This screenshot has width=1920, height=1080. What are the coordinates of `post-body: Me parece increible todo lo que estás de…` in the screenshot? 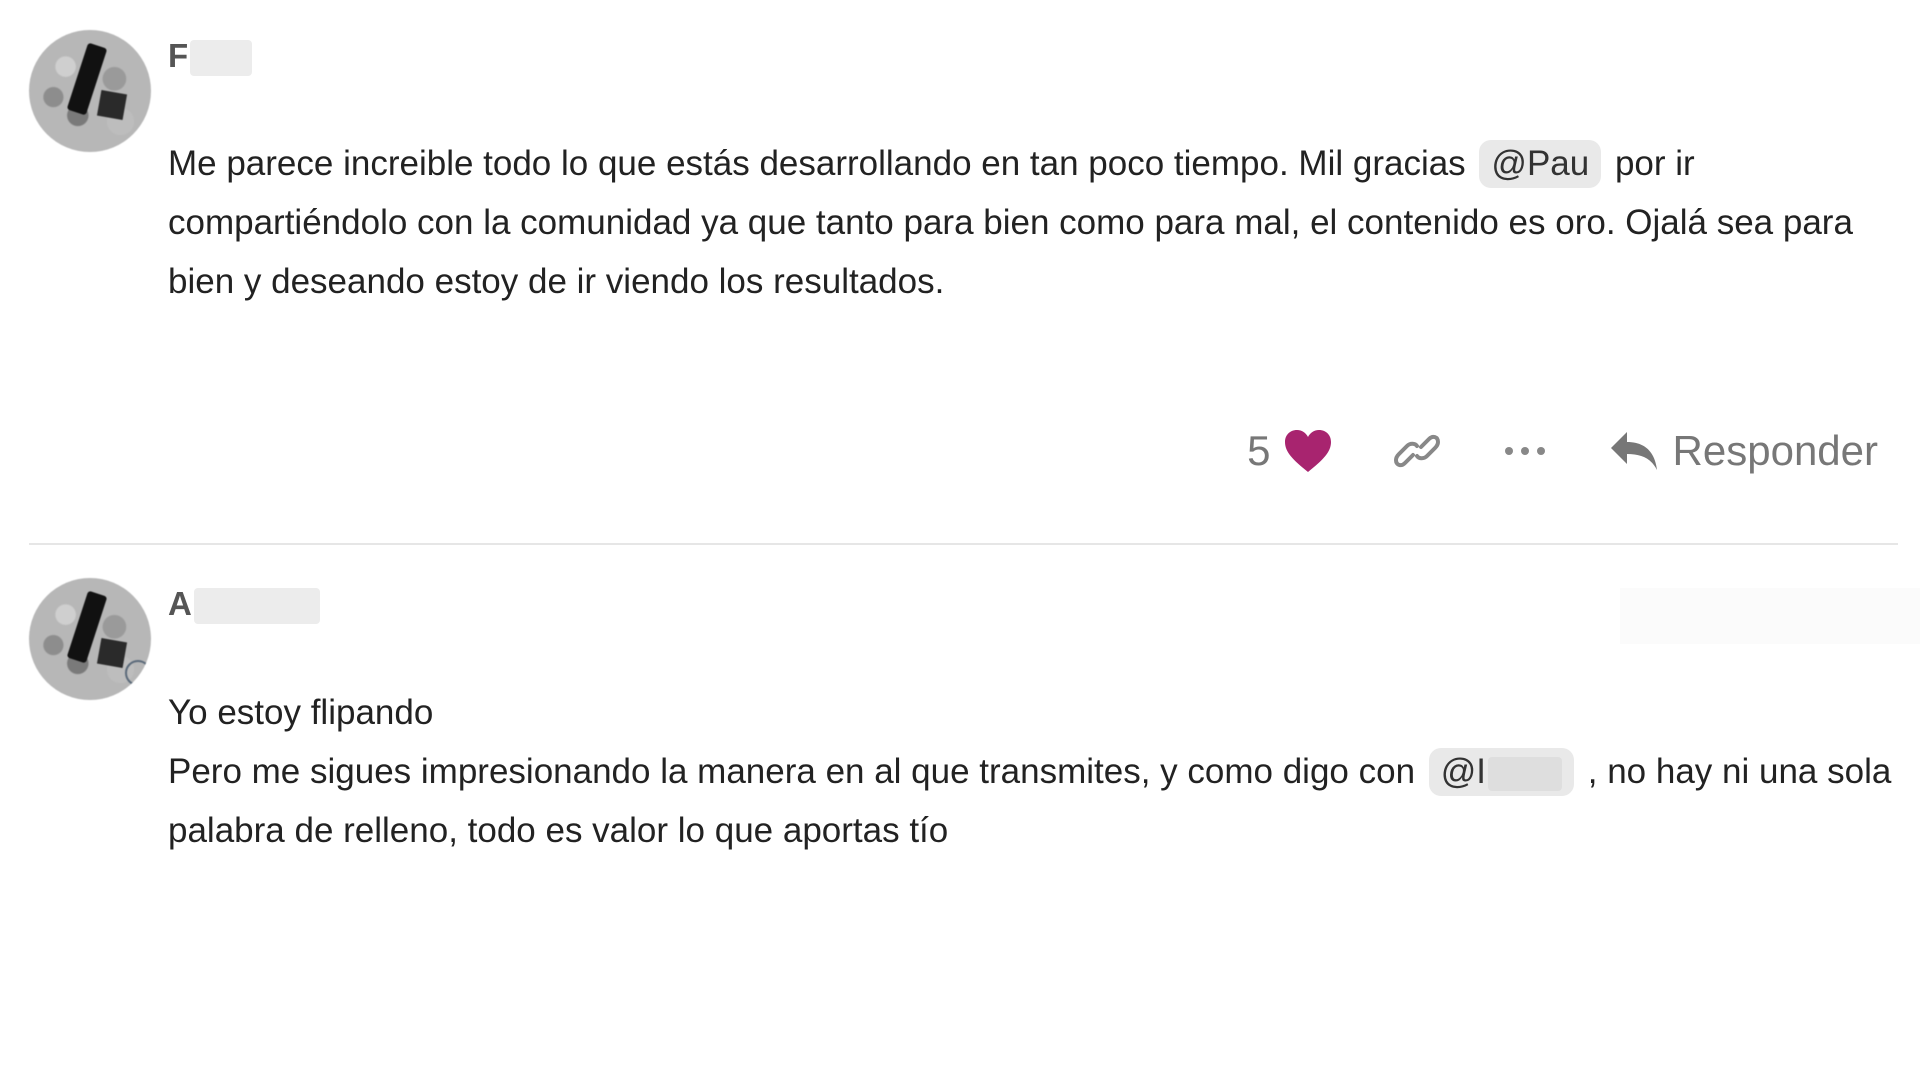 It's located at (1033, 222).